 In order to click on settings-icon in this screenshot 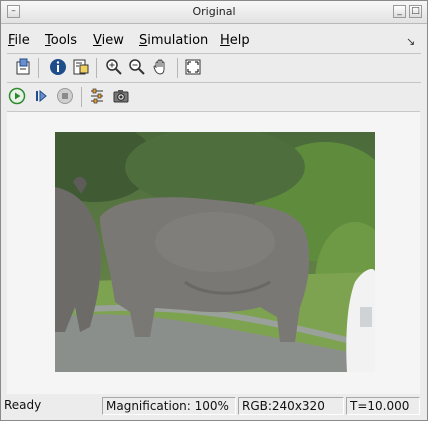, I will do `click(97, 96)`.